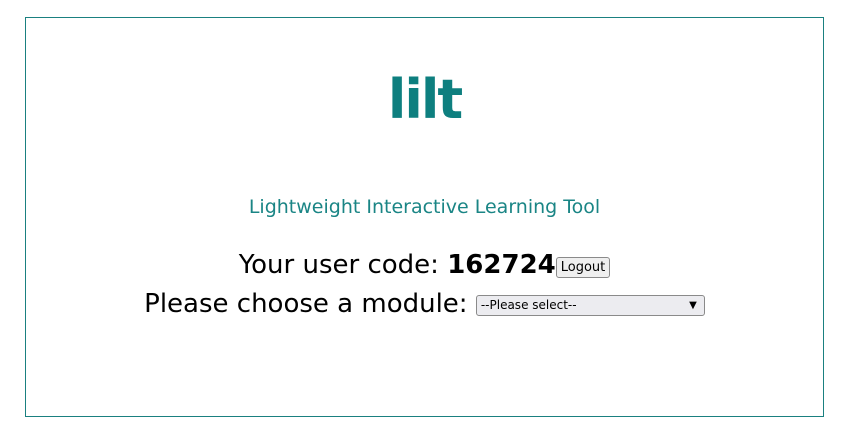  I want to click on chevron-down-icon: ▼, so click(693, 305).